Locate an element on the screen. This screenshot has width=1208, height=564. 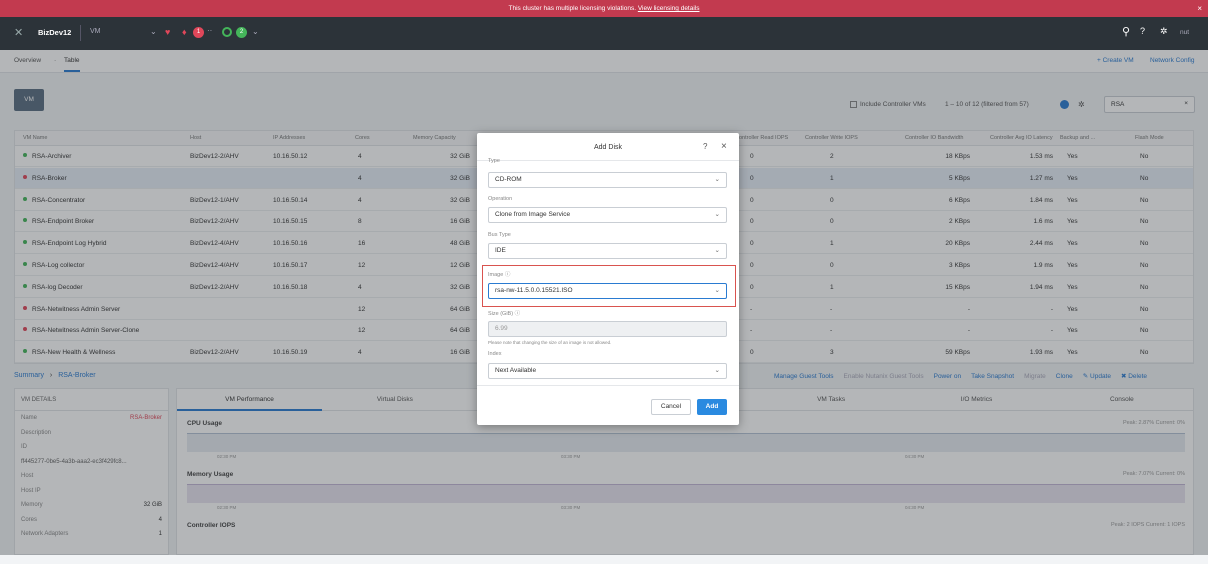
section-dropdown: VM is located at coordinates (95, 31).